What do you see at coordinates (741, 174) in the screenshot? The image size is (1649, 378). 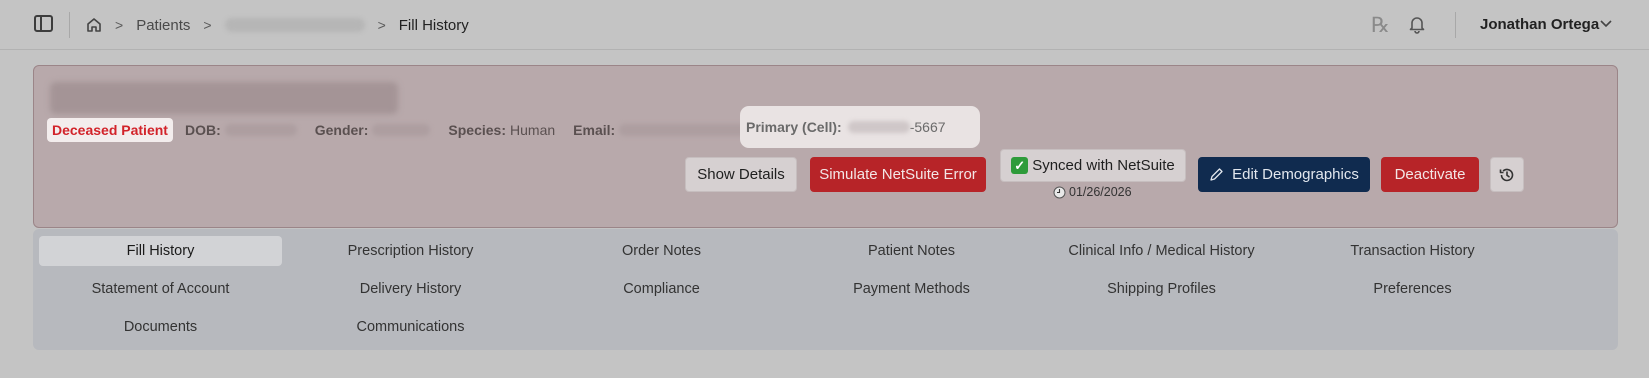 I see `show-details-button: Show Details` at bounding box center [741, 174].